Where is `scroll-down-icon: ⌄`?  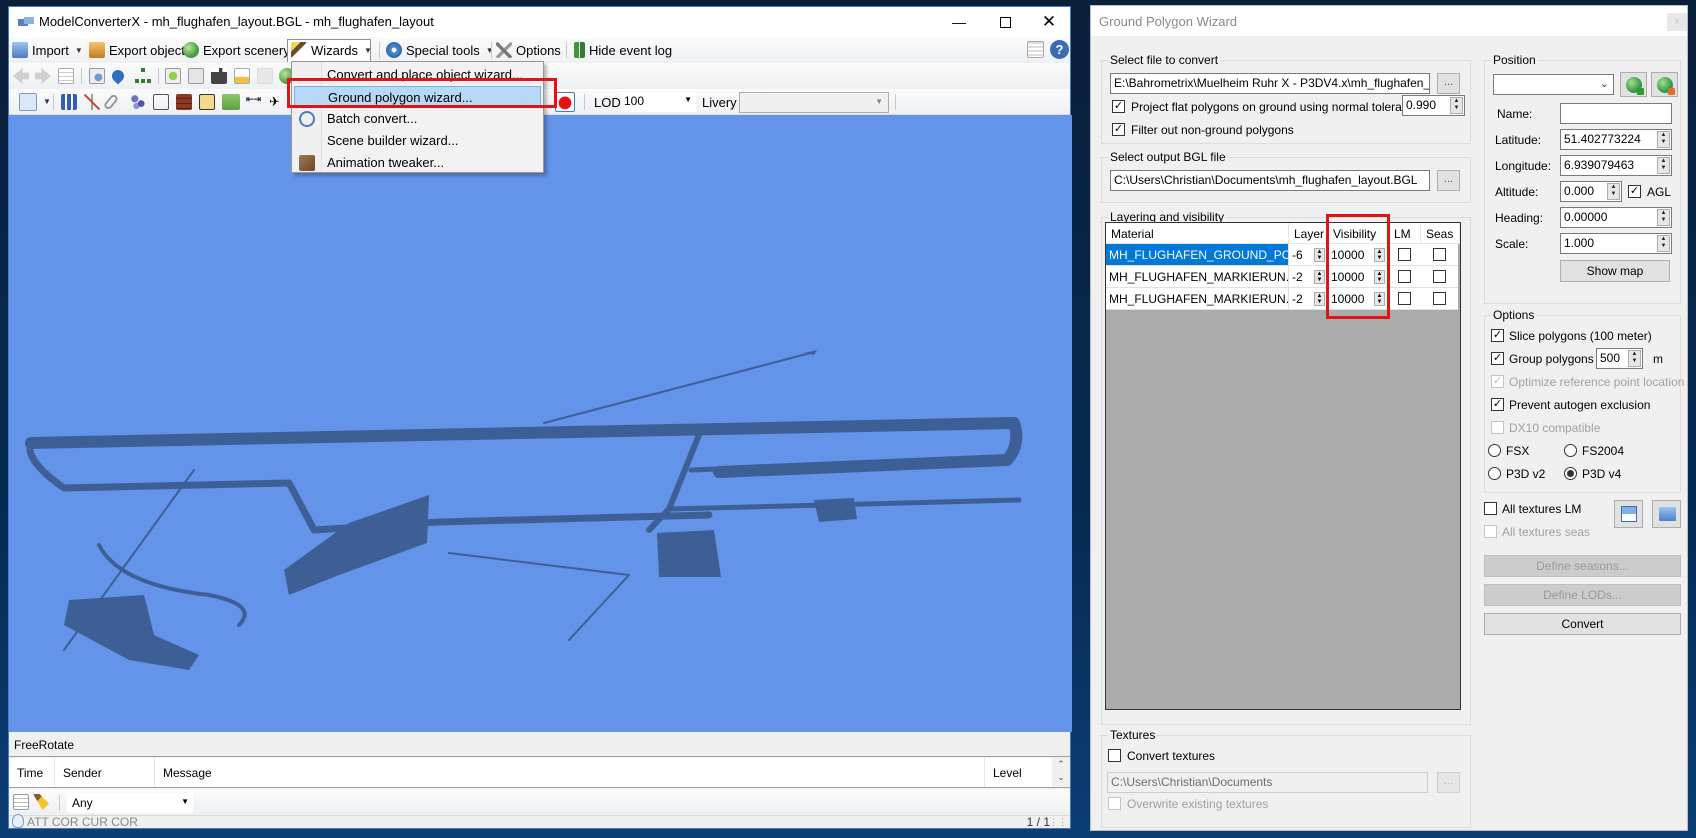 scroll-down-icon: ⌄ is located at coordinates (1061, 777).